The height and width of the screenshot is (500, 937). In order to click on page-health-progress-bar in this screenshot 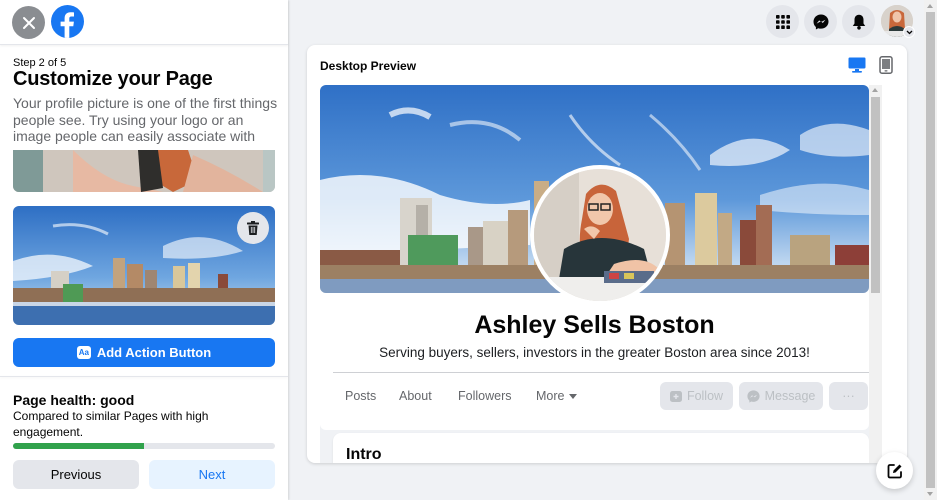, I will do `click(144, 446)`.